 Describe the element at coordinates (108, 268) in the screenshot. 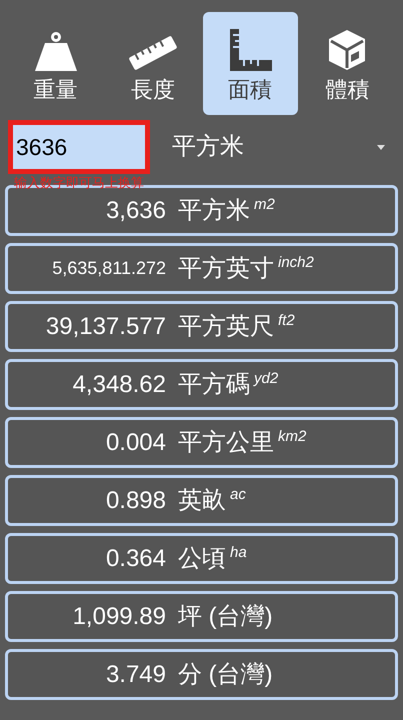

I see `result-value: 5,635,811.272` at that location.